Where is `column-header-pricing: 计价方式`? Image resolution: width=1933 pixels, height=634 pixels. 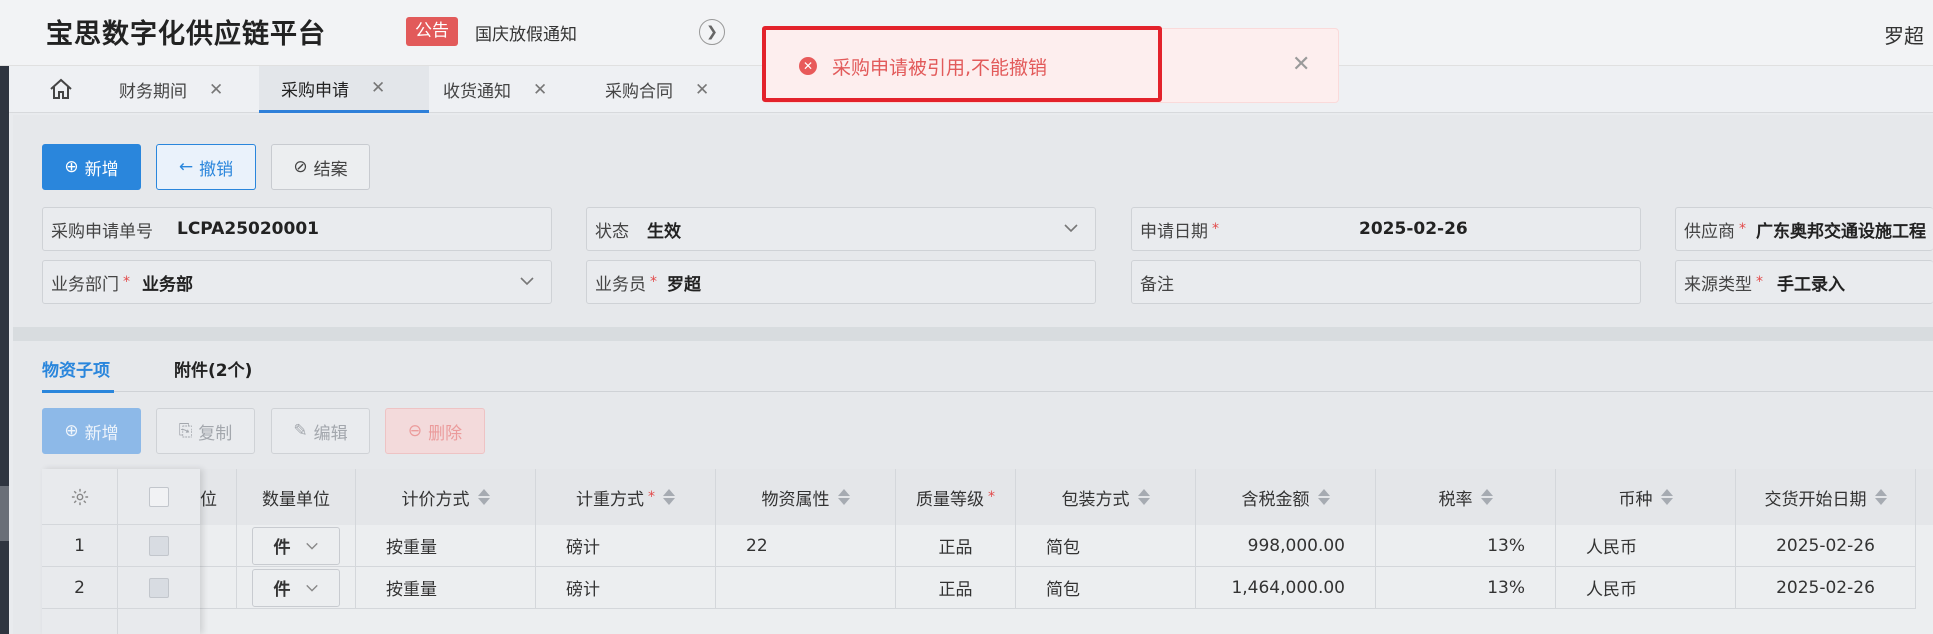
column-header-pricing: 计价方式 is located at coordinates (446, 497).